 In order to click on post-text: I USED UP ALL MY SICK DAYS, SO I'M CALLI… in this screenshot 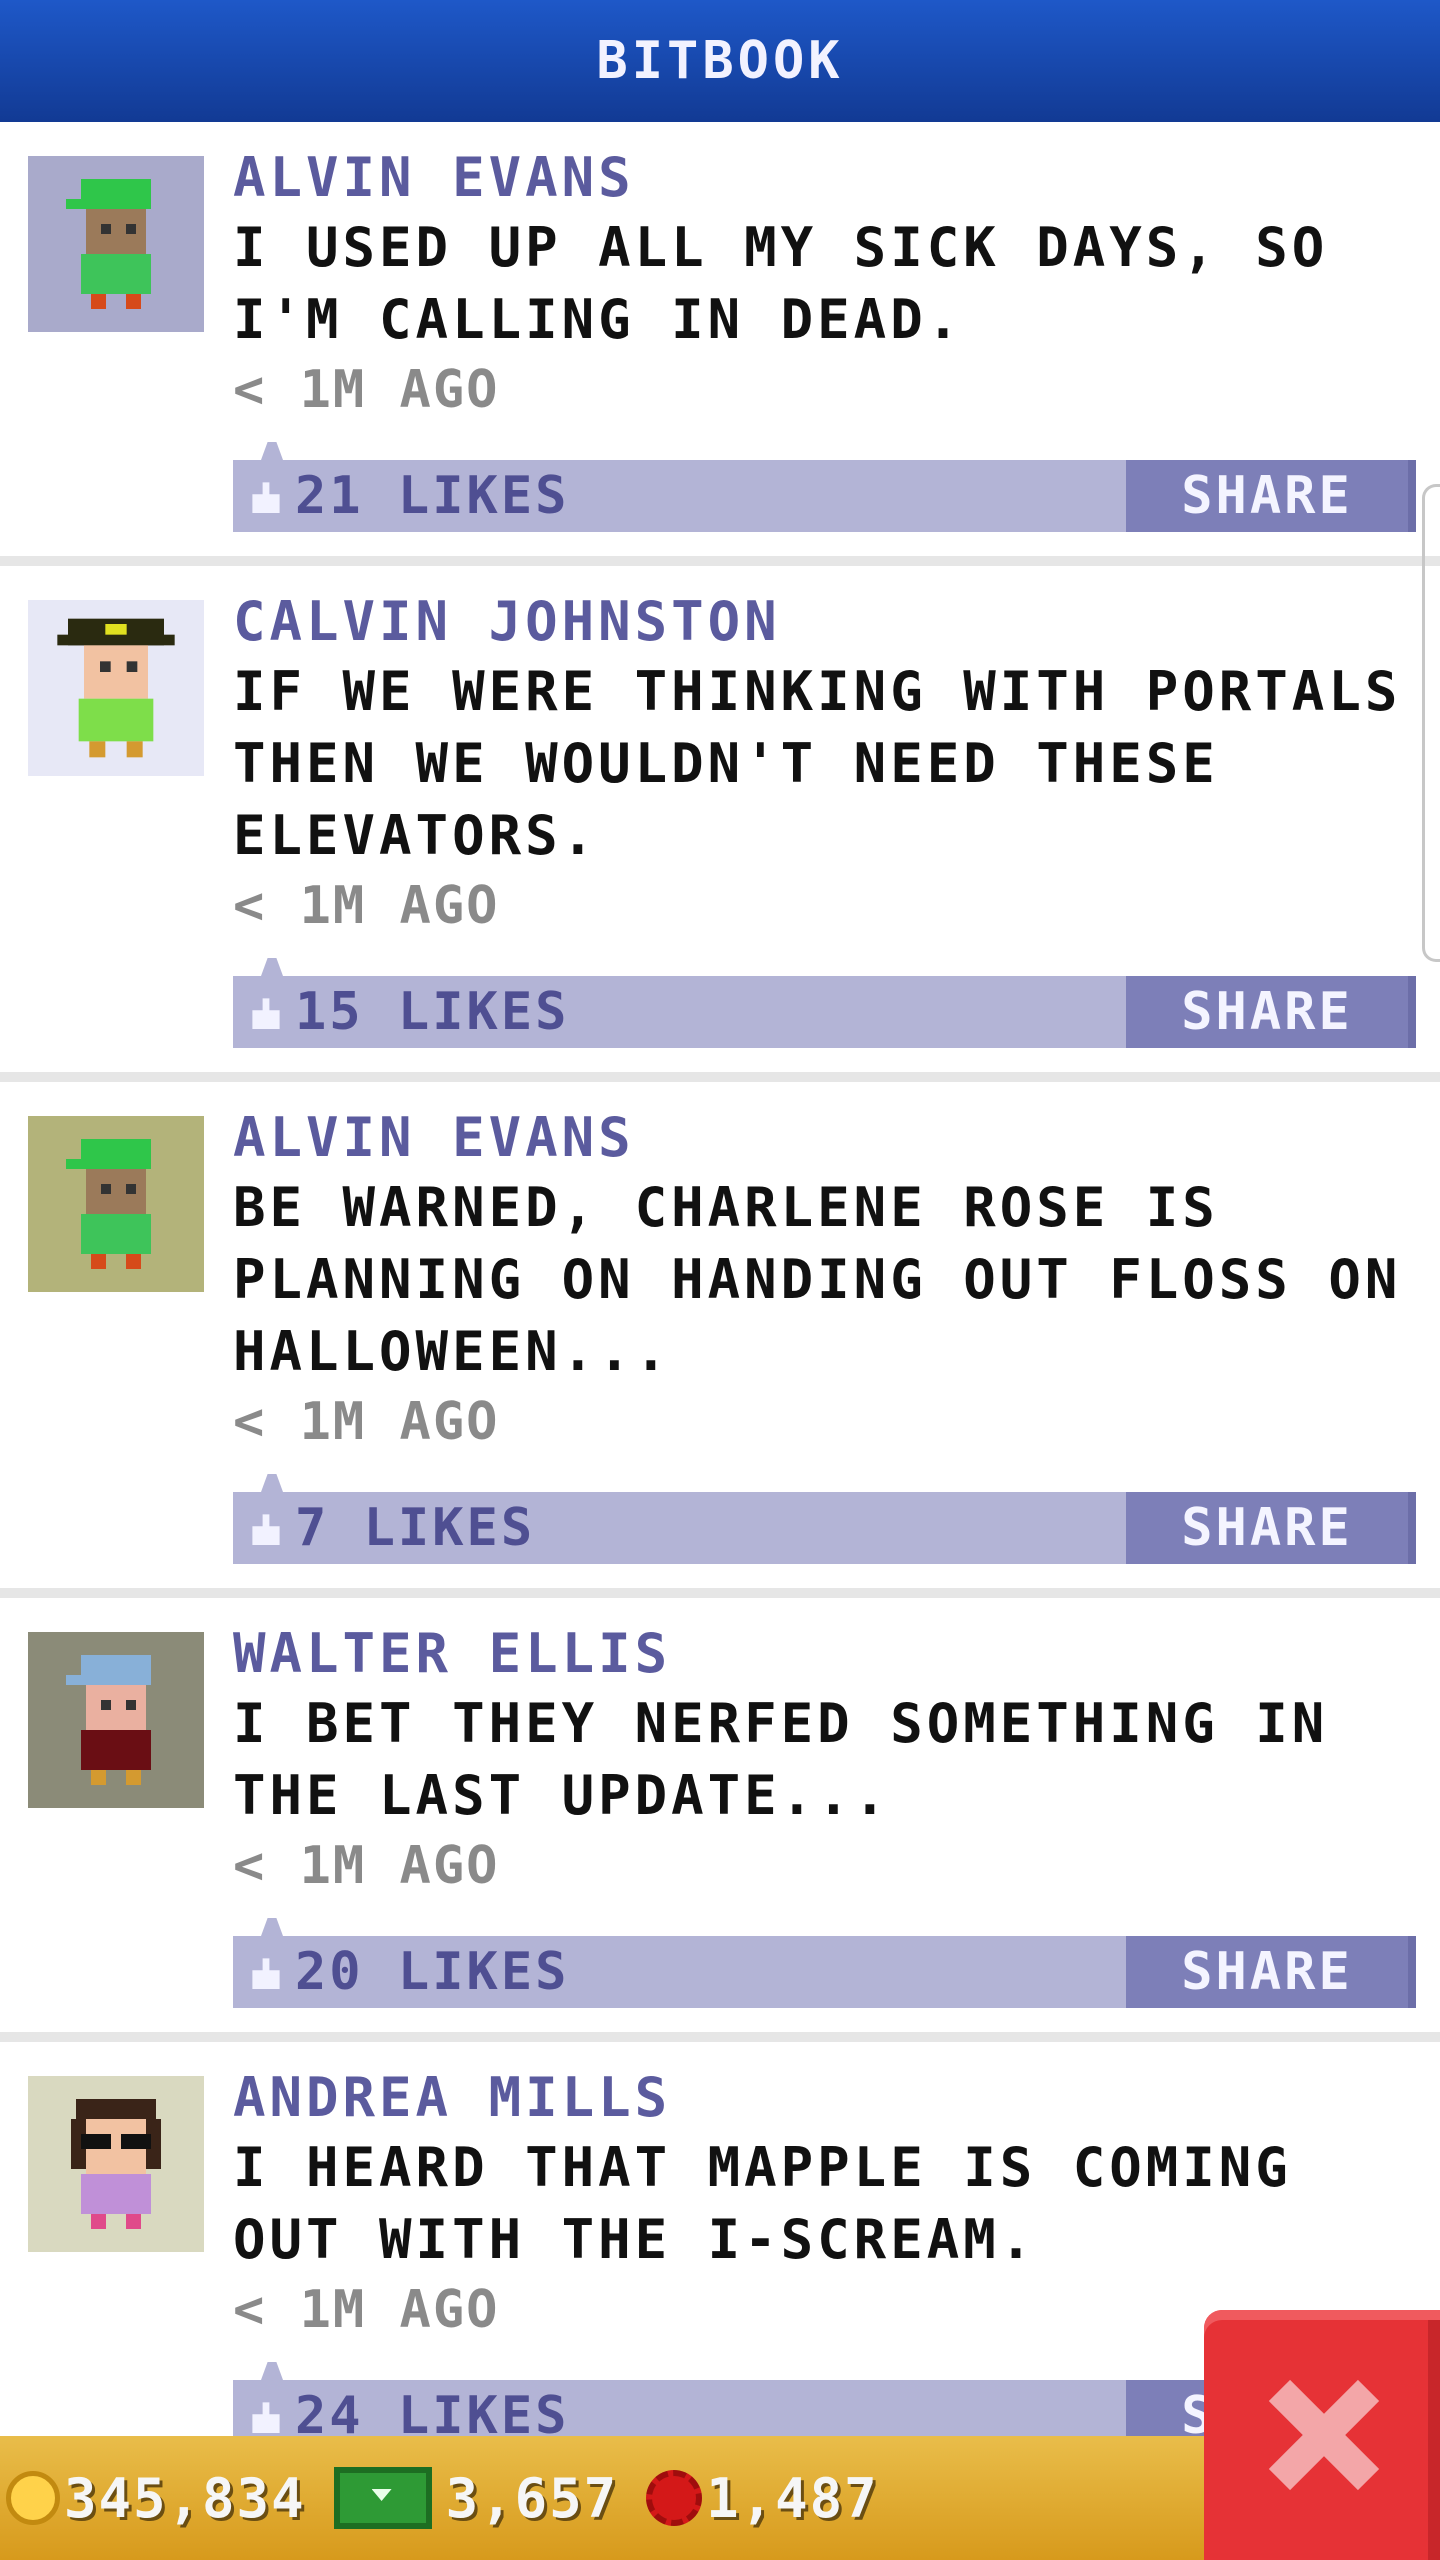, I will do `click(781, 283)`.